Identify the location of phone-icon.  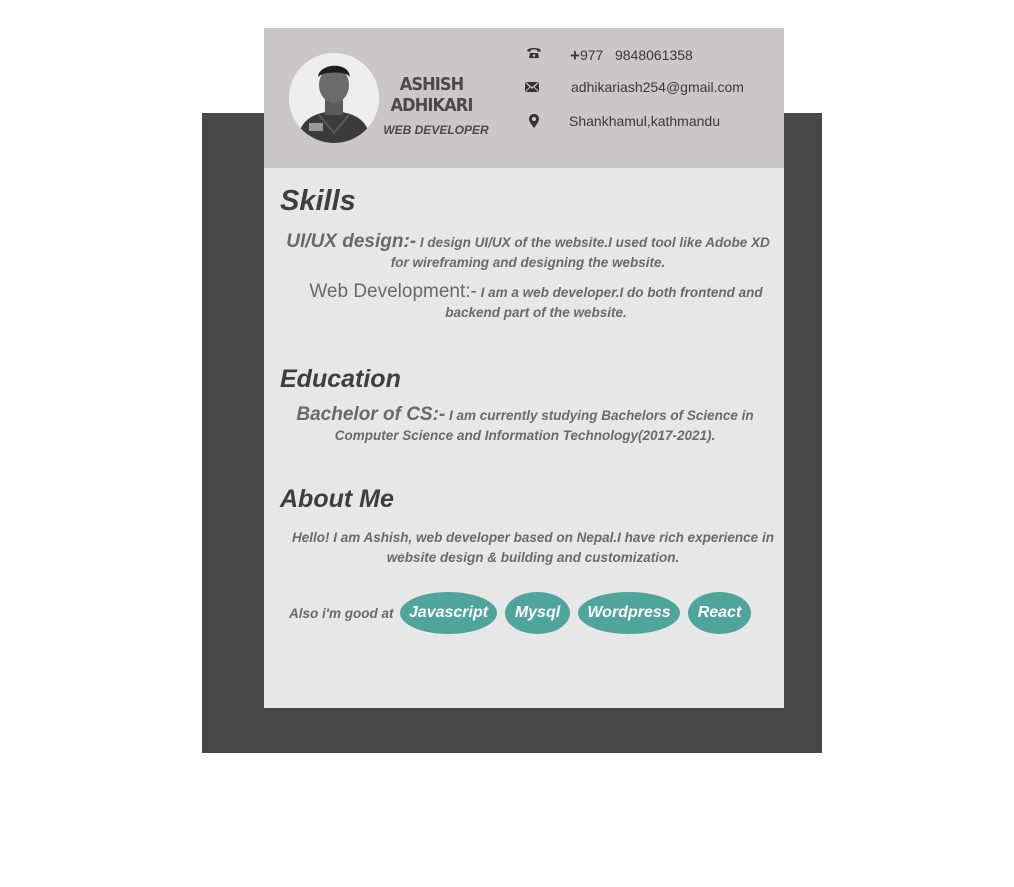
(534, 53).